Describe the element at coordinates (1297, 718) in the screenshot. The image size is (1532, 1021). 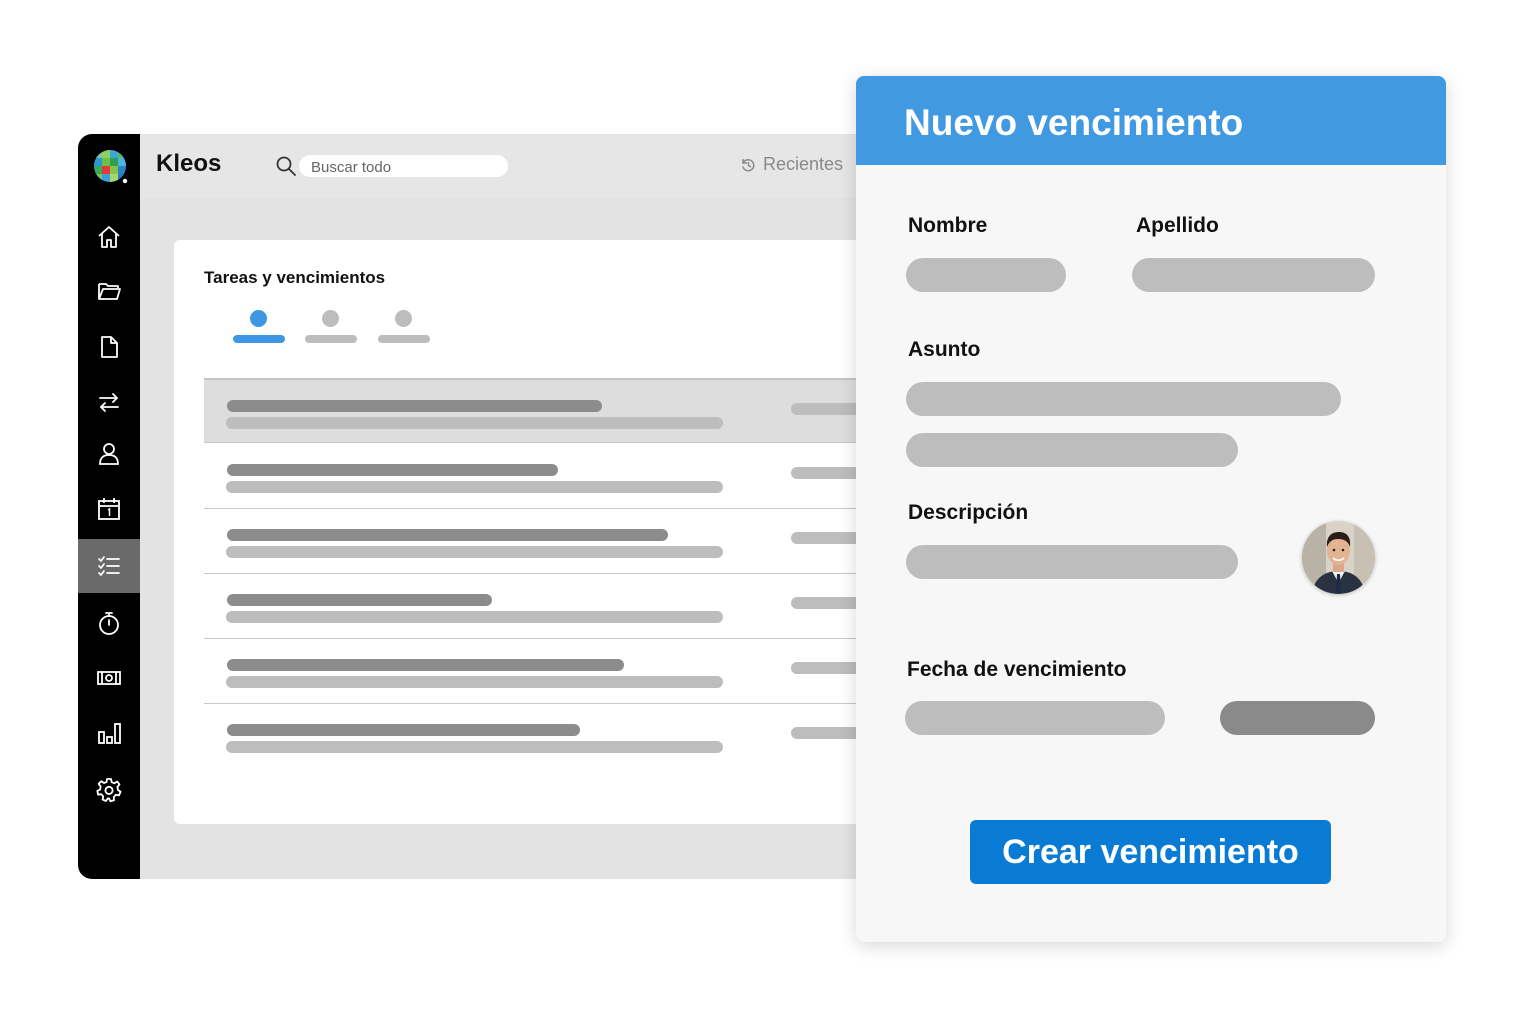
I see `due-time-field` at that location.